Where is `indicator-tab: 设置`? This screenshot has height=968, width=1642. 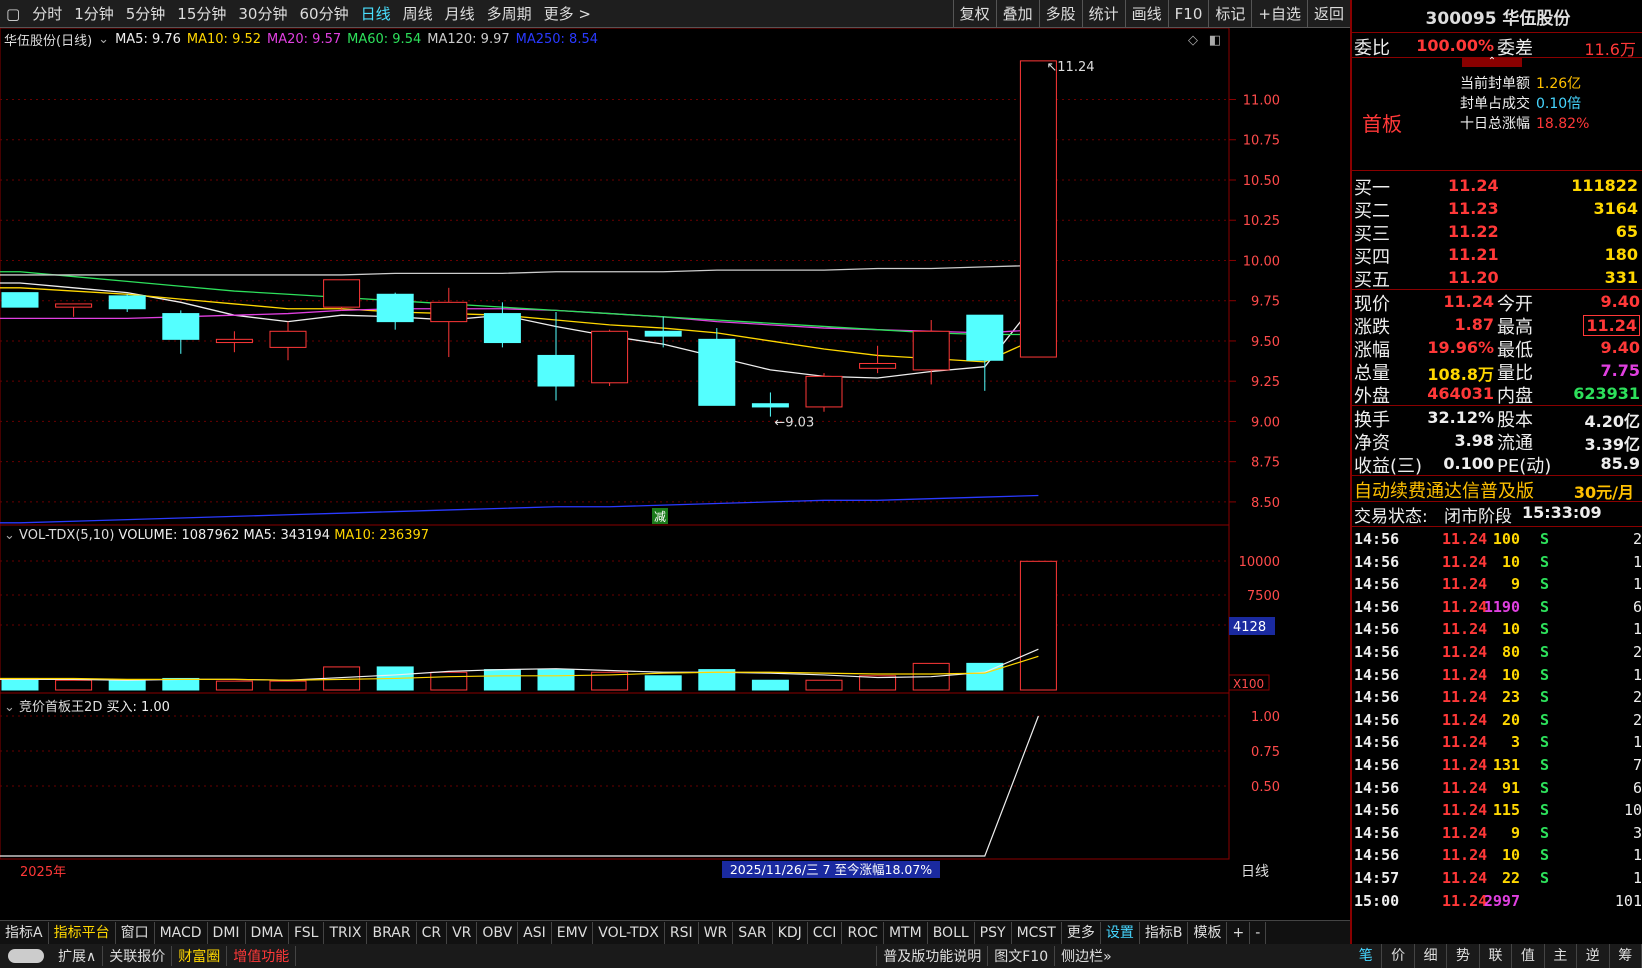 indicator-tab: 设置 is located at coordinates (1120, 932).